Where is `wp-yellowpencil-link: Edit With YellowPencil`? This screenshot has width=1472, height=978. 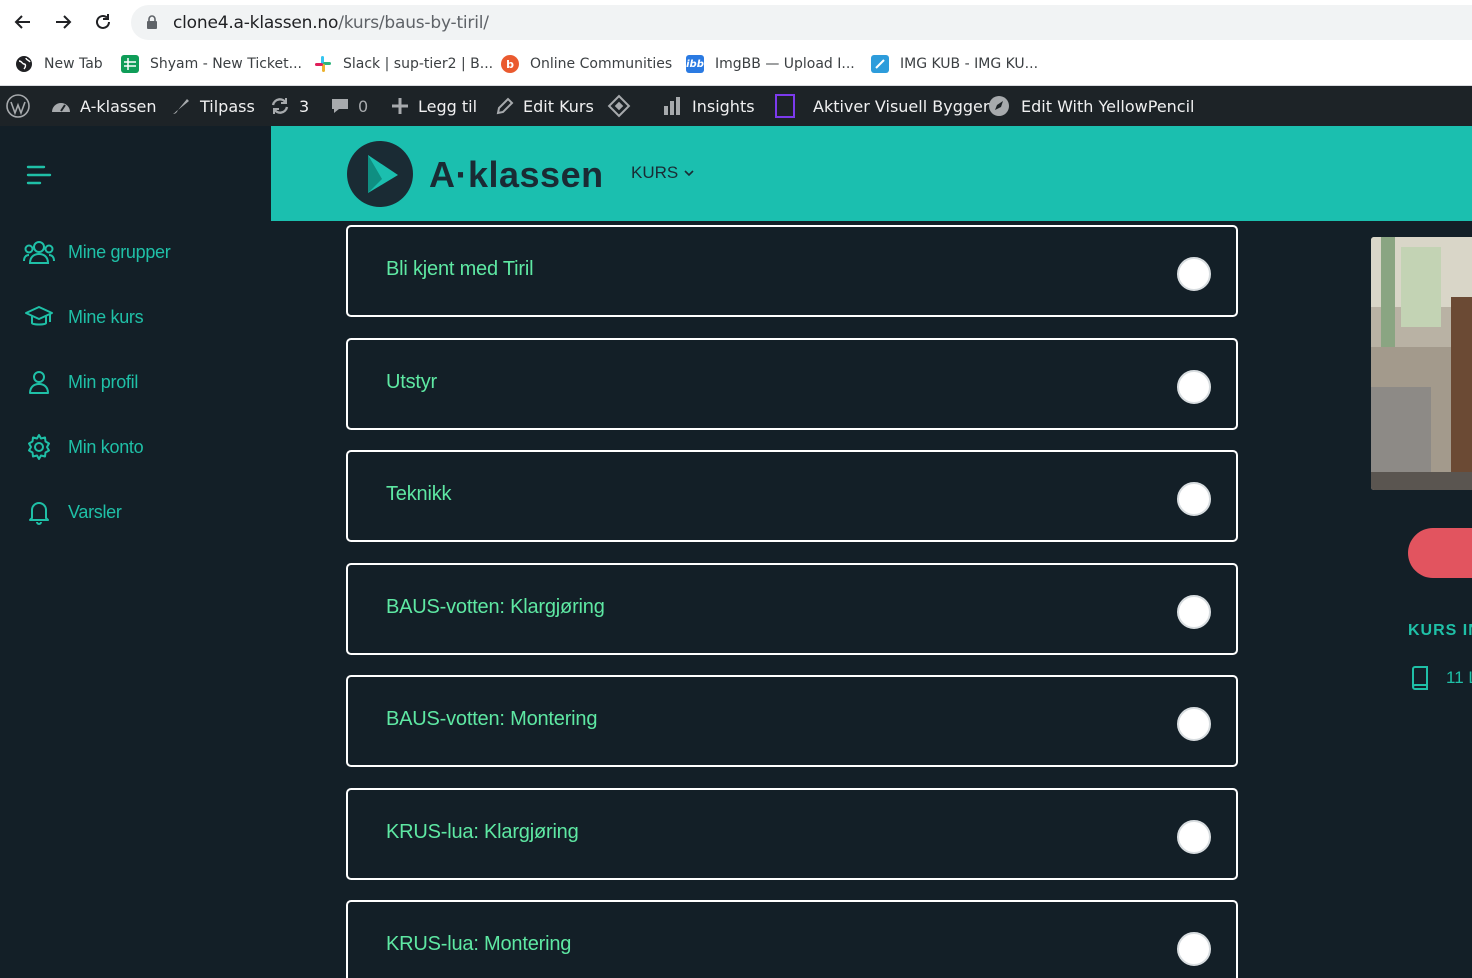 wp-yellowpencil-link: Edit With YellowPencil is located at coordinates (1091, 106).